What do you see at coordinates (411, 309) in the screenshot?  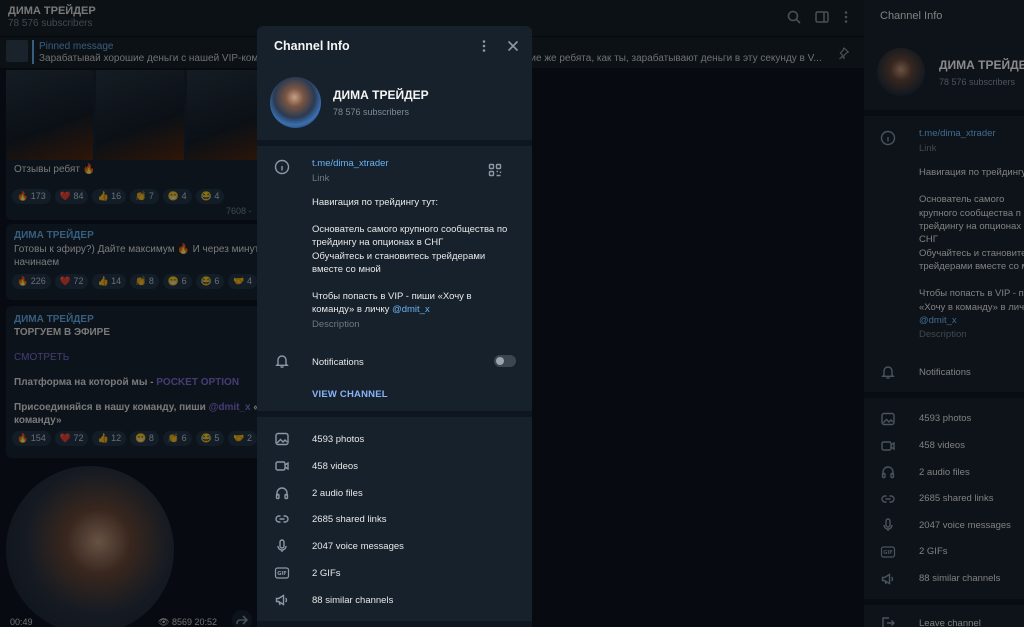 I see `mention-link: @dmit_x` at bounding box center [411, 309].